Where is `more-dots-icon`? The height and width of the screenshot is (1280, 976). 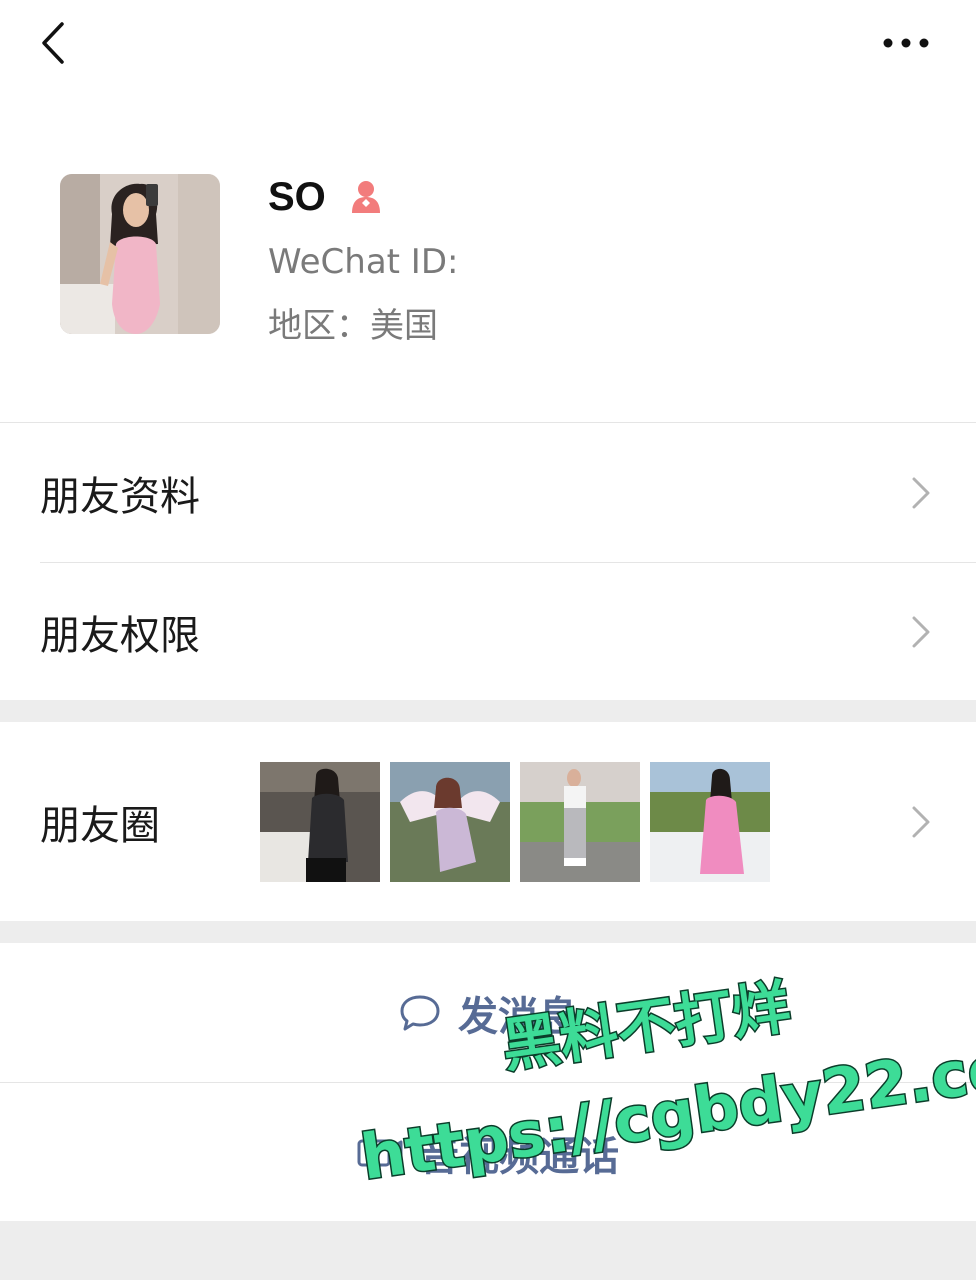 more-dots-icon is located at coordinates (906, 43).